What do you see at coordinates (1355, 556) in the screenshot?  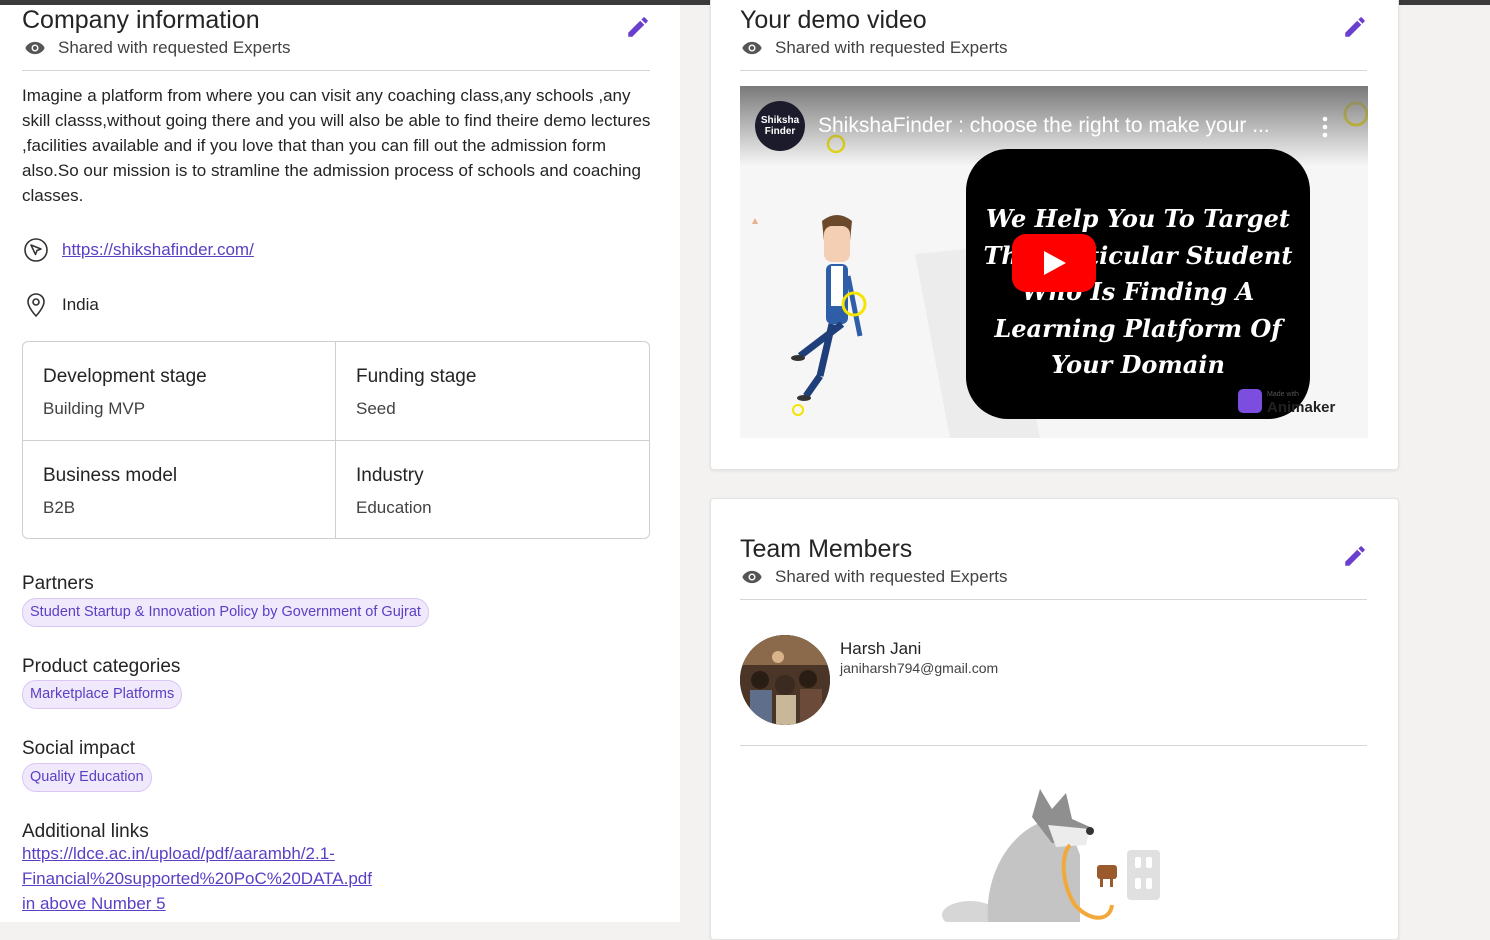 I see `edit-team-button` at bounding box center [1355, 556].